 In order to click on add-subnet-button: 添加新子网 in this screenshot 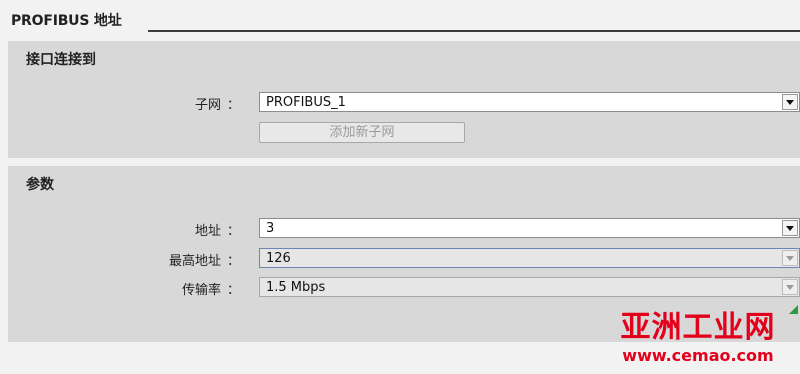, I will do `click(362, 132)`.